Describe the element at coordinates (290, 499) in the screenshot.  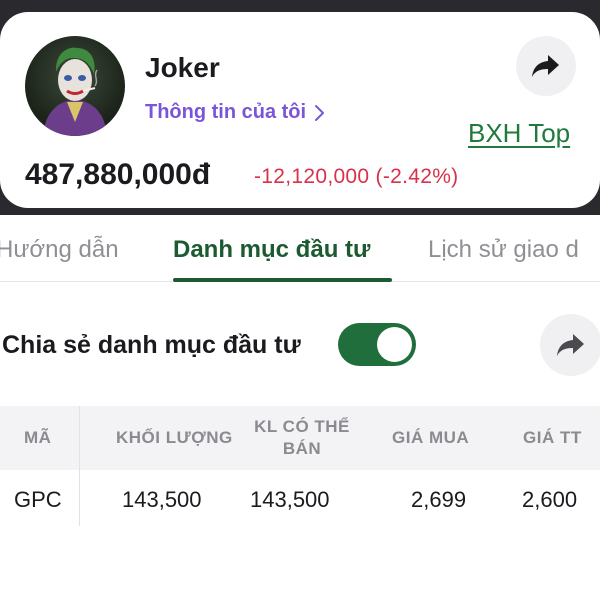
I see `cell-sellable-volume: 143,500` at that location.